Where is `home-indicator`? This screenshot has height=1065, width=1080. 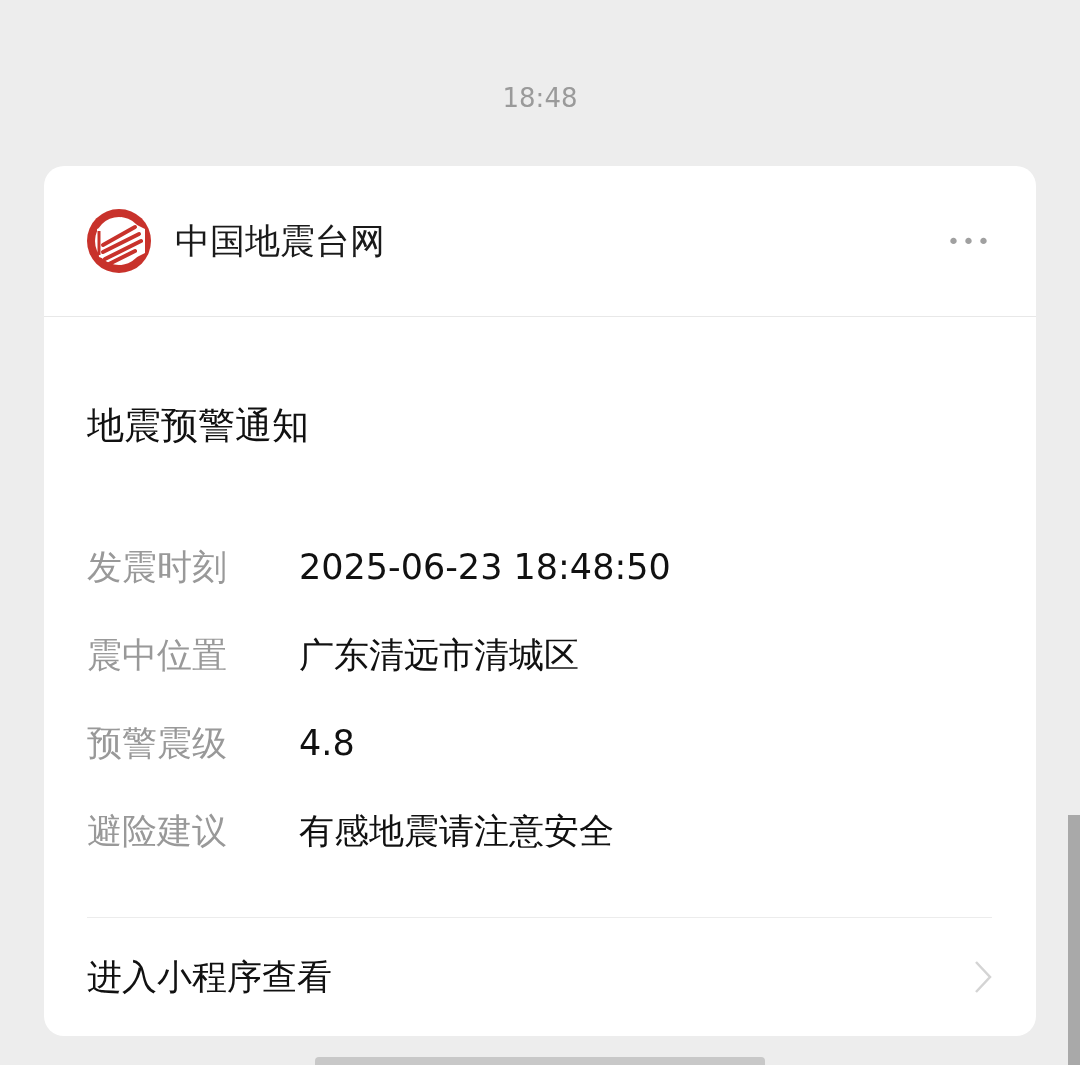
home-indicator is located at coordinates (540, 1061).